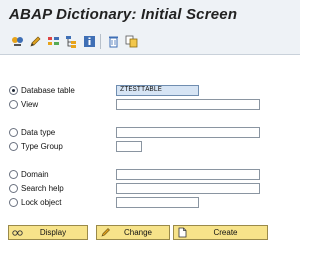 The image size is (320, 255). I want to click on lock-object-input, so click(157, 202).